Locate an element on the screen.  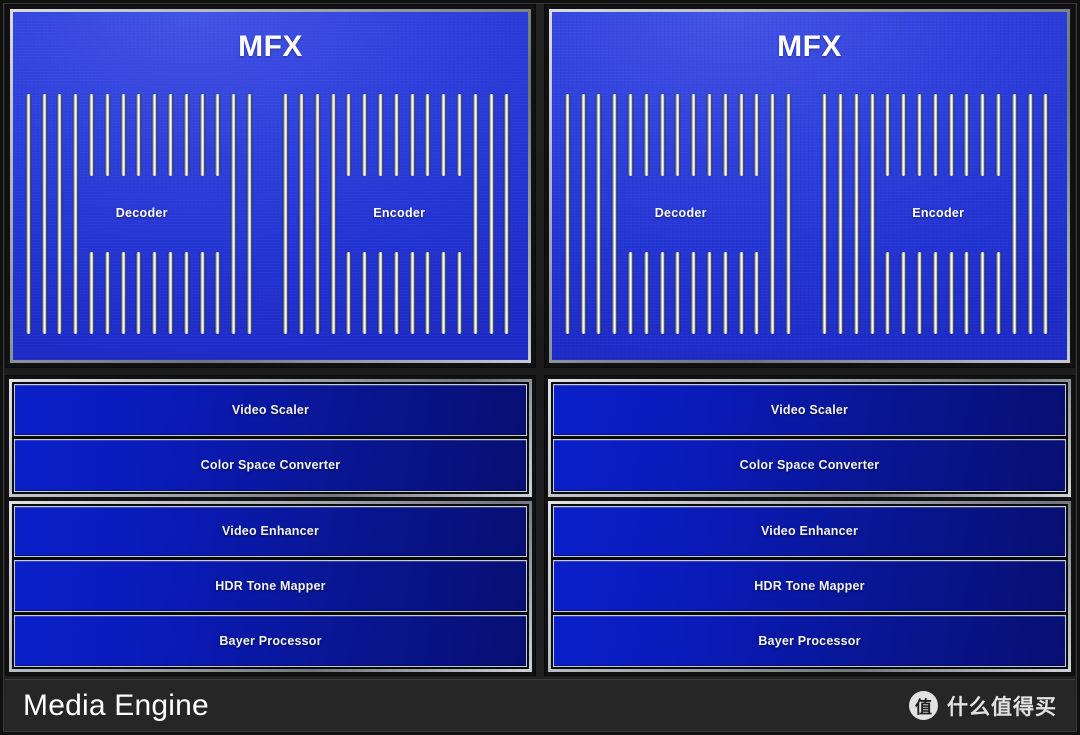
block-video-scaler-right: Video Scaler is located at coordinates (809, 410).